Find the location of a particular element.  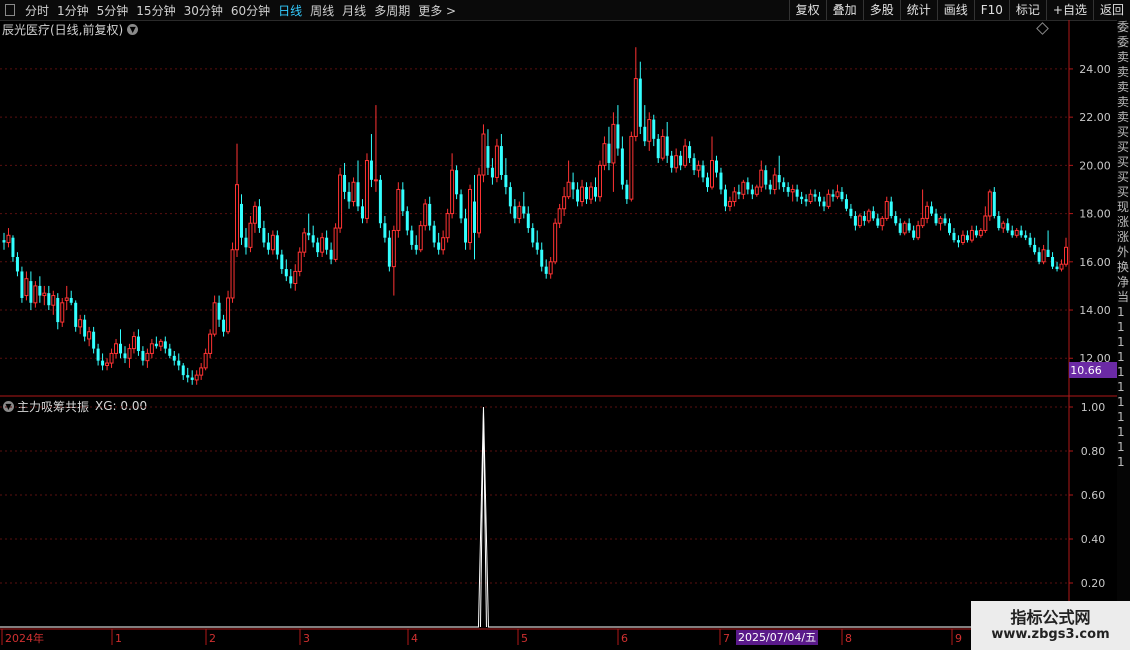

x-tick-label: 3 is located at coordinates (306, 638).